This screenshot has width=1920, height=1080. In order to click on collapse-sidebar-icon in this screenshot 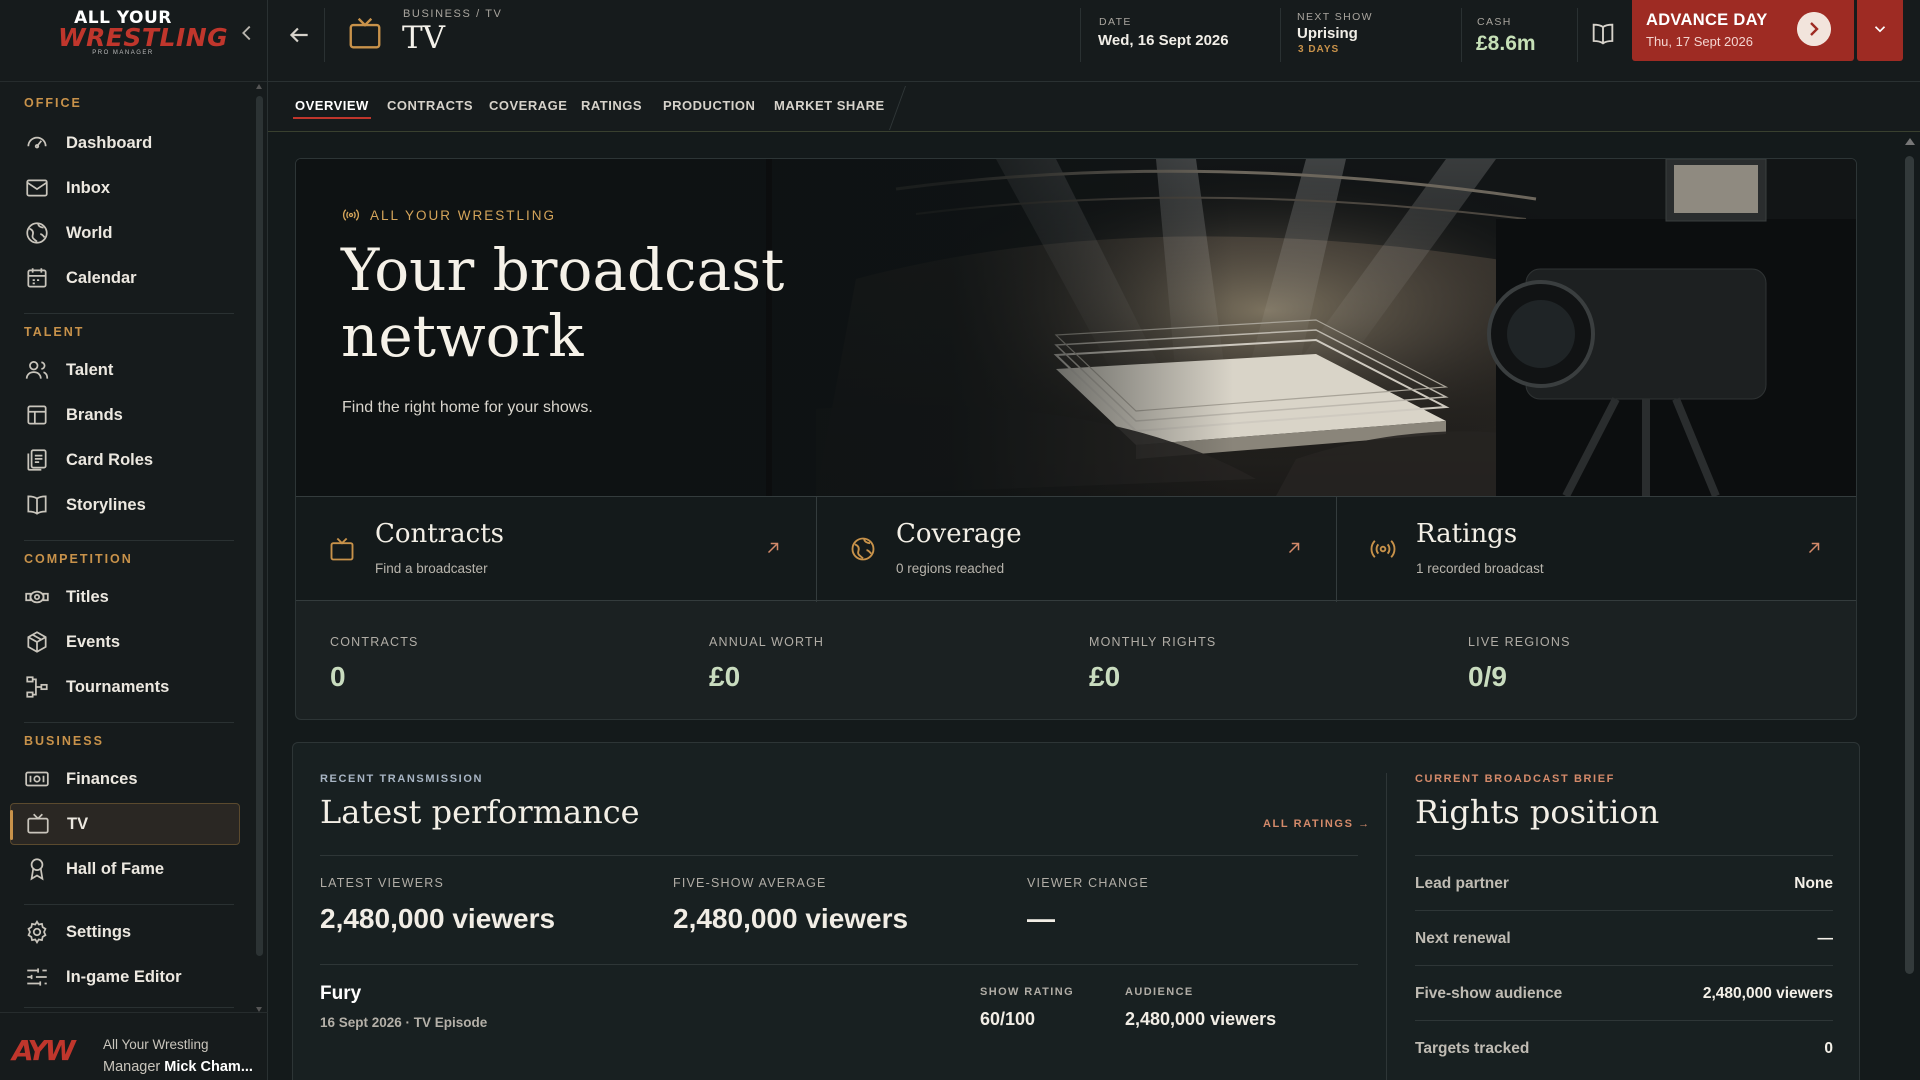, I will do `click(247, 33)`.